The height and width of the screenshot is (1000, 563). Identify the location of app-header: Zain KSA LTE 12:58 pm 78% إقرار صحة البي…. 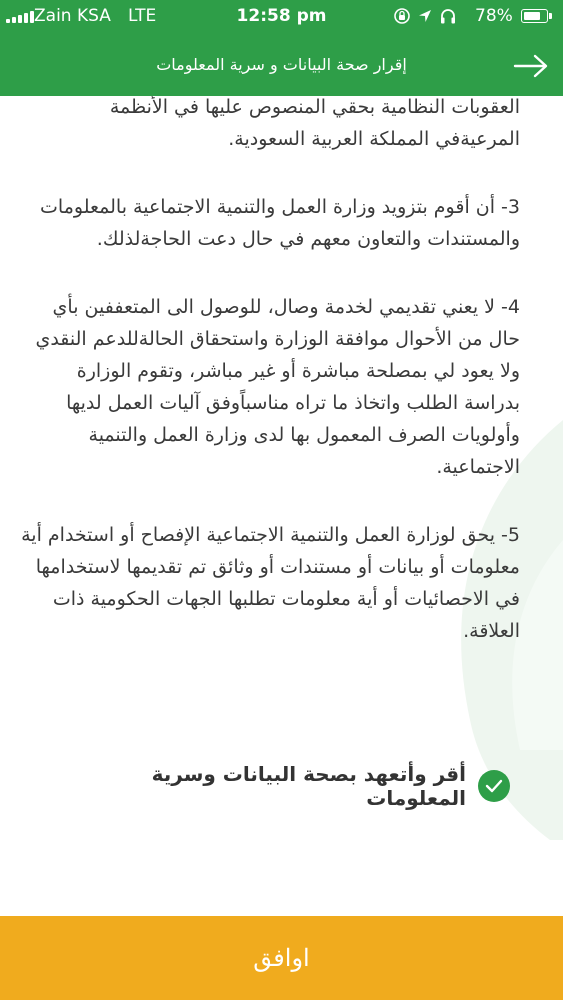
(281, 48).